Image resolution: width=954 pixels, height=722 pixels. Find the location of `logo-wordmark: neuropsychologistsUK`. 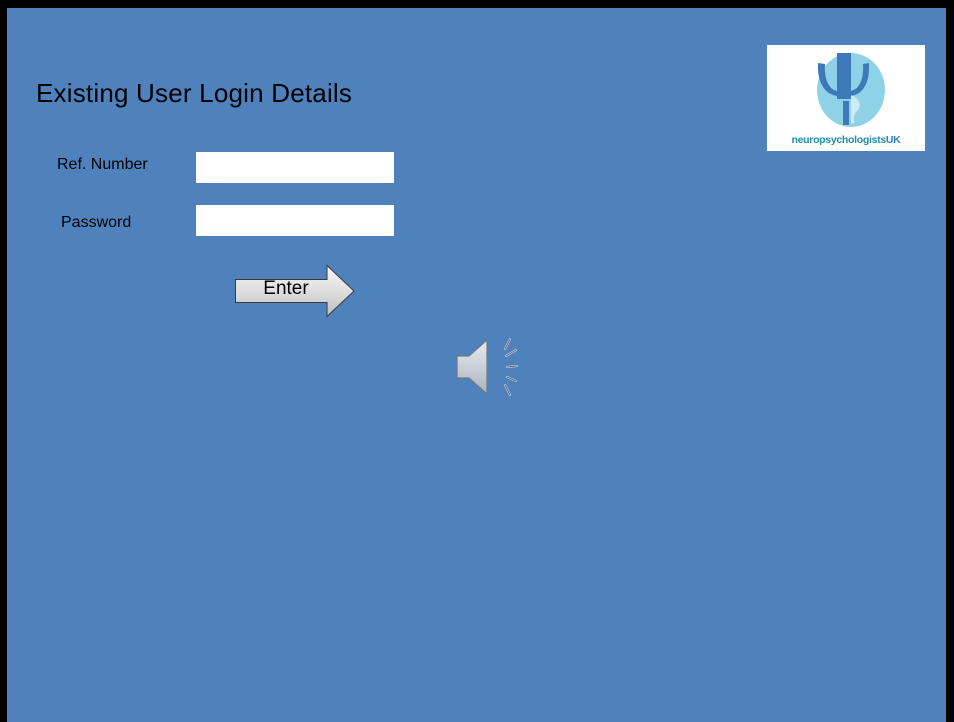

logo-wordmark: neuropsychologistsUK is located at coordinates (846, 140).